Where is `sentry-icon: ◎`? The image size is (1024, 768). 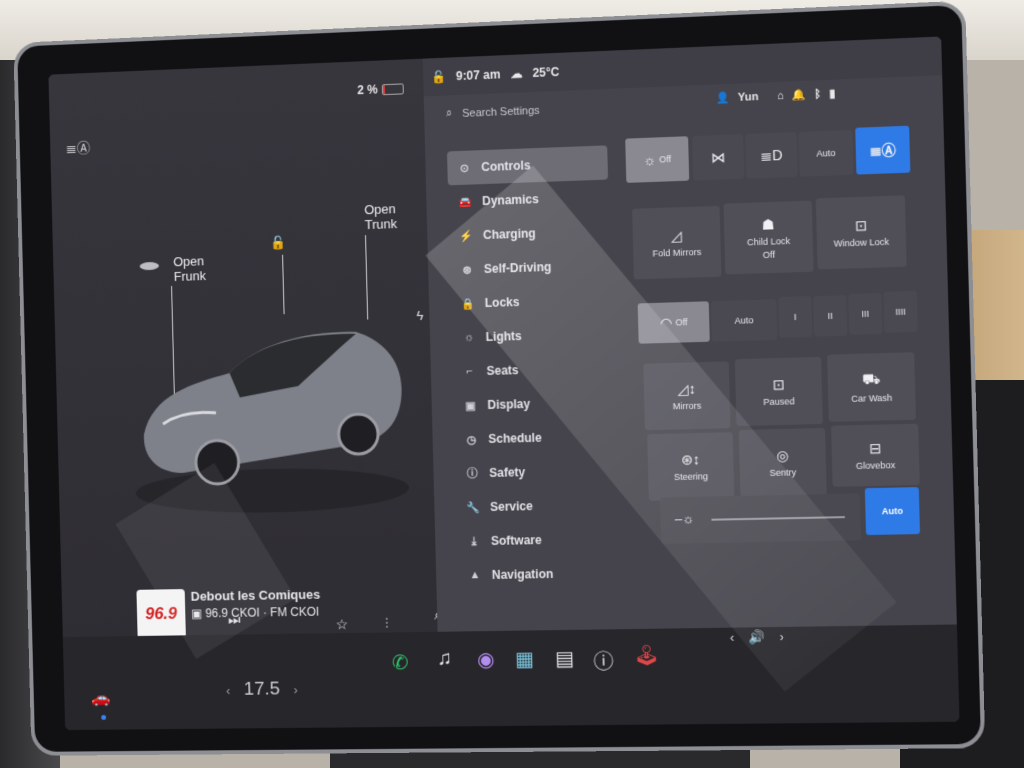 sentry-icon: ◎ is located at coordinates (782, 455).